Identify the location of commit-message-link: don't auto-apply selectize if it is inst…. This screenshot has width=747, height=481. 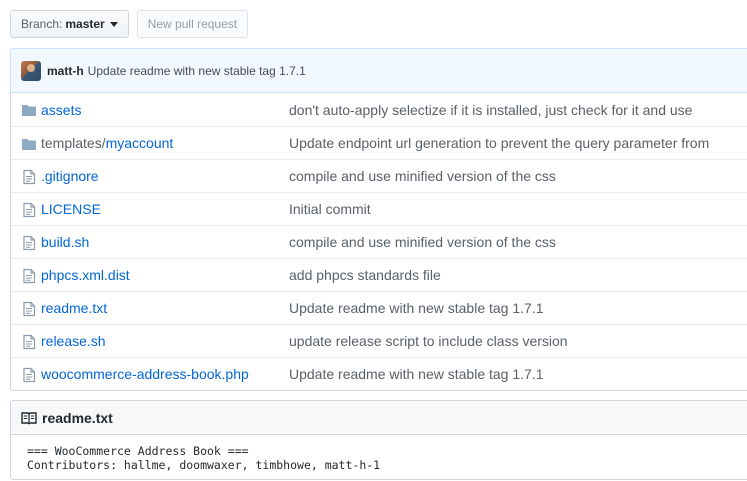
(490, 110).